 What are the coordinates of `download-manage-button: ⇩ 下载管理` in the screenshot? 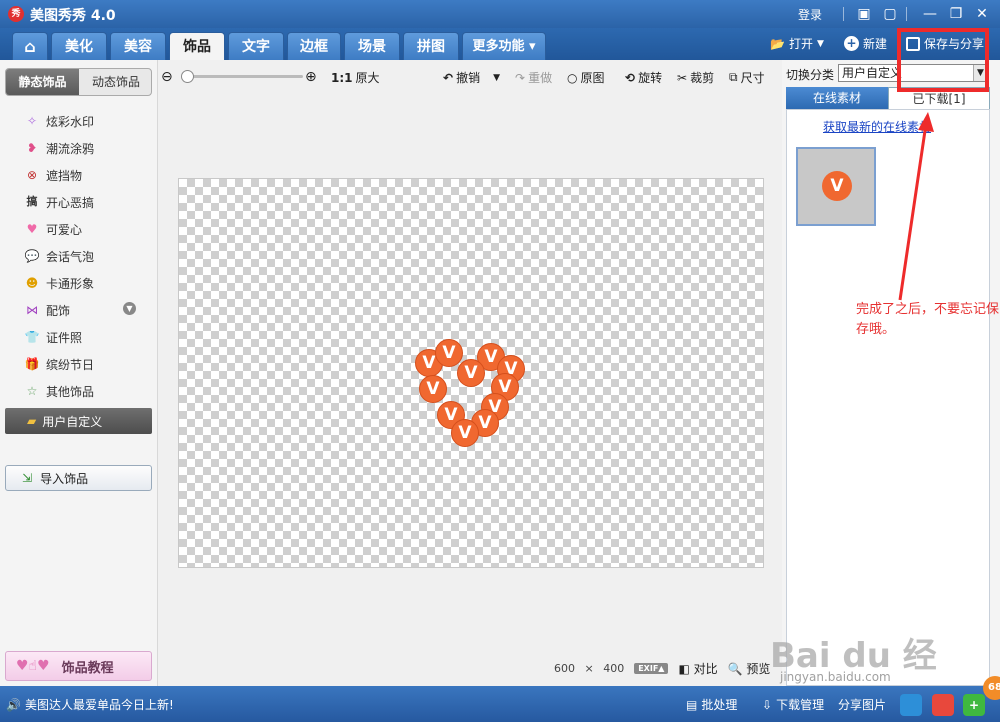 It's located at (793, 704).